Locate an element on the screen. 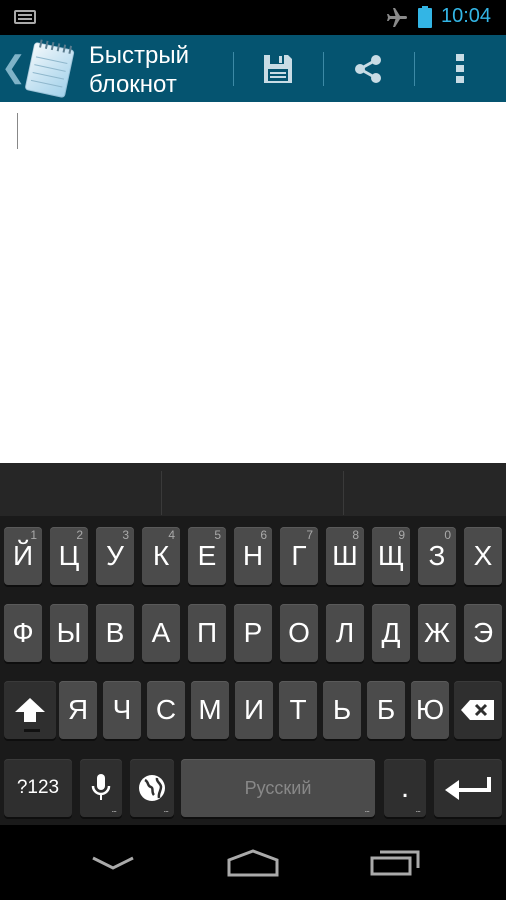  key-row2: Ф is located at coordinates (23, 633).